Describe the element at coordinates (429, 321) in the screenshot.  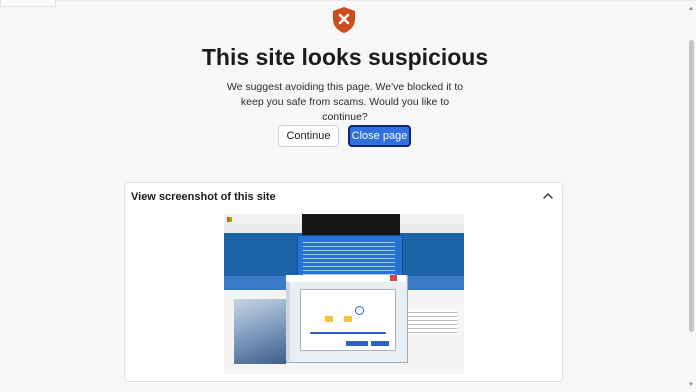
I see `screenshot-text-lines` at that location.